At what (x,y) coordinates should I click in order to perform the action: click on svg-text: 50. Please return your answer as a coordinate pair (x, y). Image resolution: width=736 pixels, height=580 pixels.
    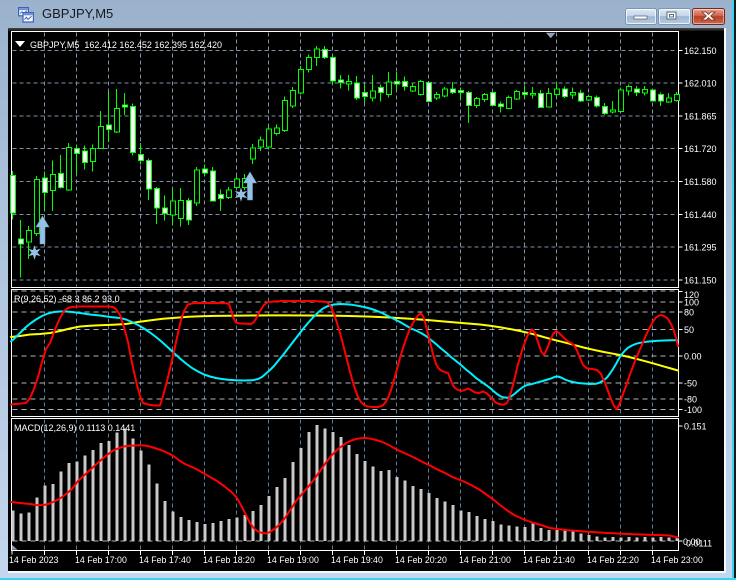
    Looking at the image, I should click on (689, 330).